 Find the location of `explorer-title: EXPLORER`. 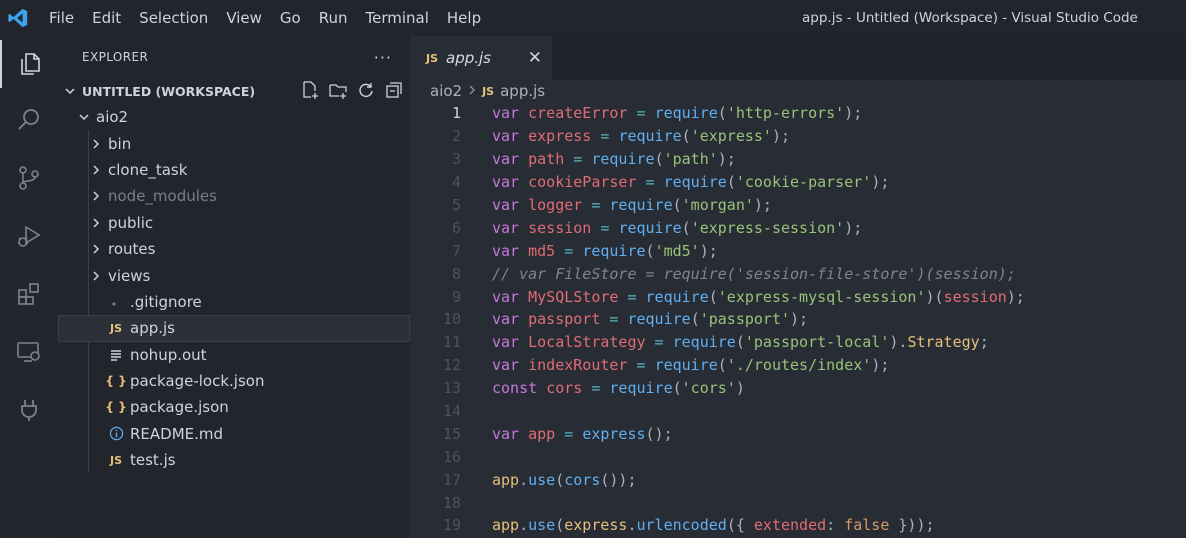

explorer-title: EXPLORER is located at coordinates (115, 57).